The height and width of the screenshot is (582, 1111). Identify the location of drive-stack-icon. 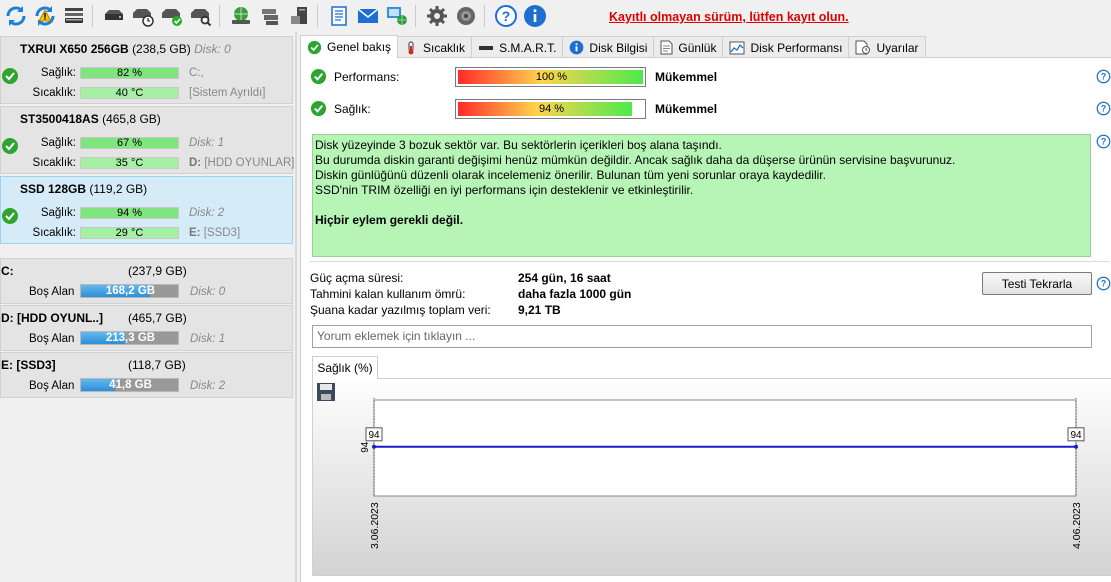
(269, 15).